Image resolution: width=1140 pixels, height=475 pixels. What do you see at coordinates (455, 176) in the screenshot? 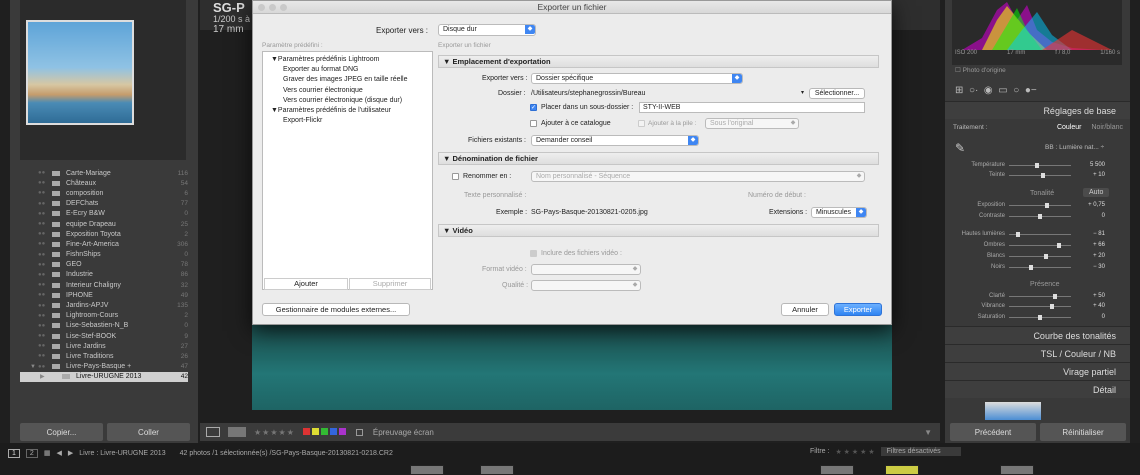
I see `rename-checkbox` at bounding box center [455, 176].